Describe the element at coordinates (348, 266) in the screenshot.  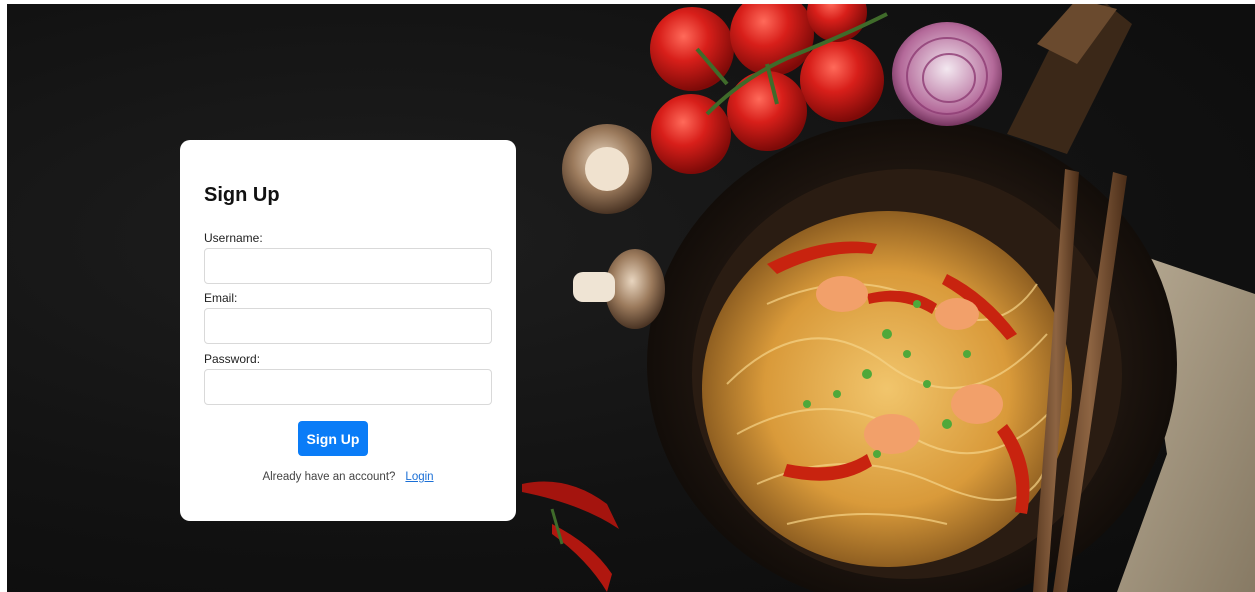
I see `username-input` at that location.